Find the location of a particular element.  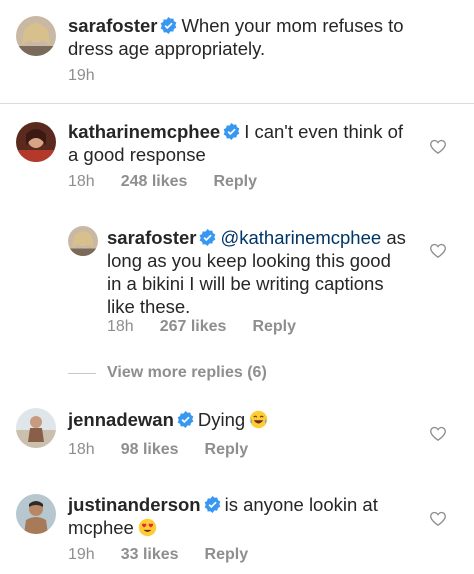

comment-text-line3: in a bikini I will be writing captions is located at coordinates (245, 283).